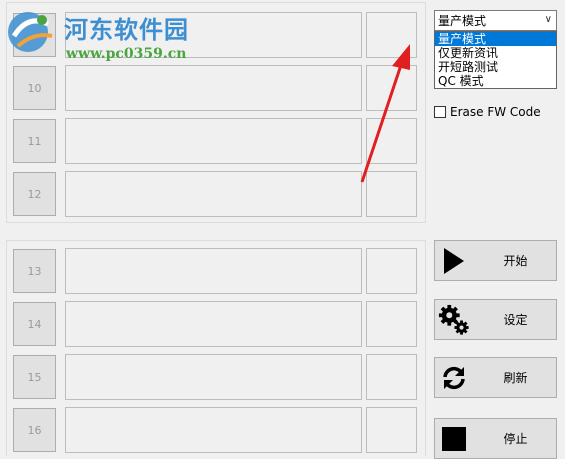  Describe the element at coordinates (391, 35) in the screenshot. I see `port-9-result-field` at that location.